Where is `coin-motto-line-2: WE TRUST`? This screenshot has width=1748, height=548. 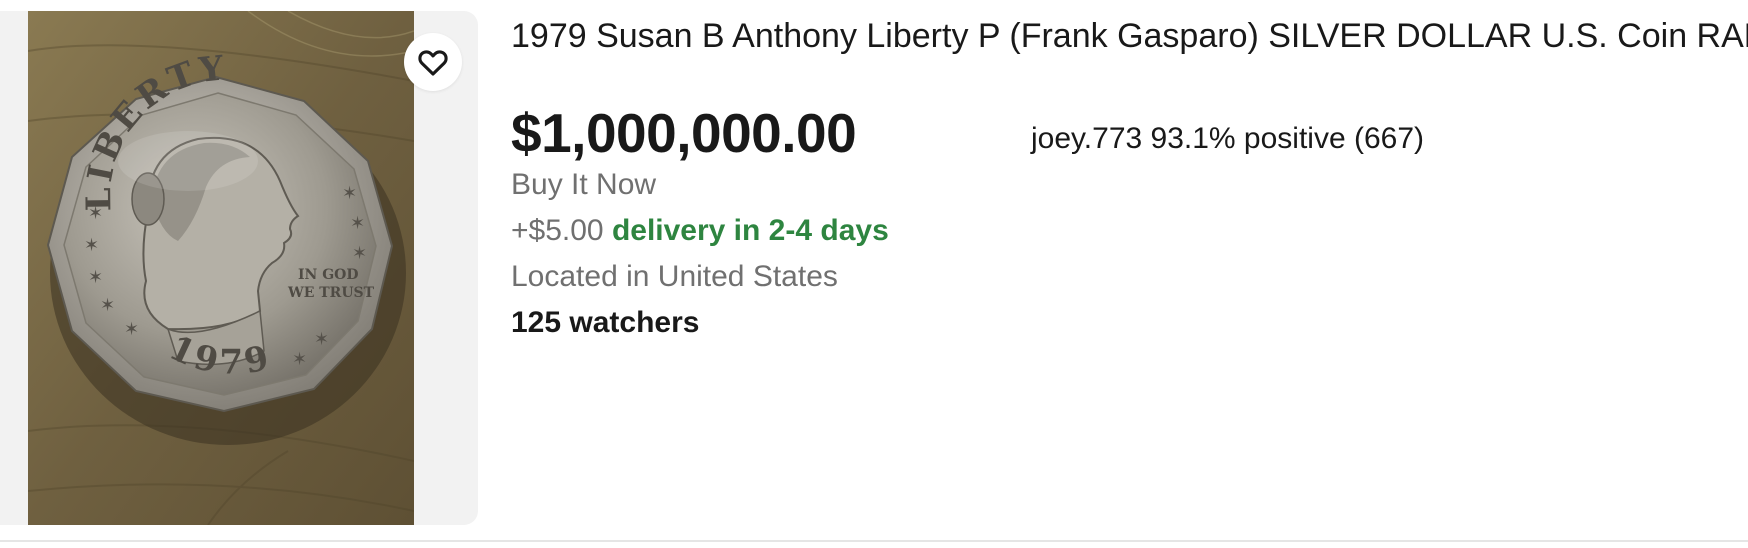
coin-motto-line-2: WE TRUST is located at coordinates (331, 293).